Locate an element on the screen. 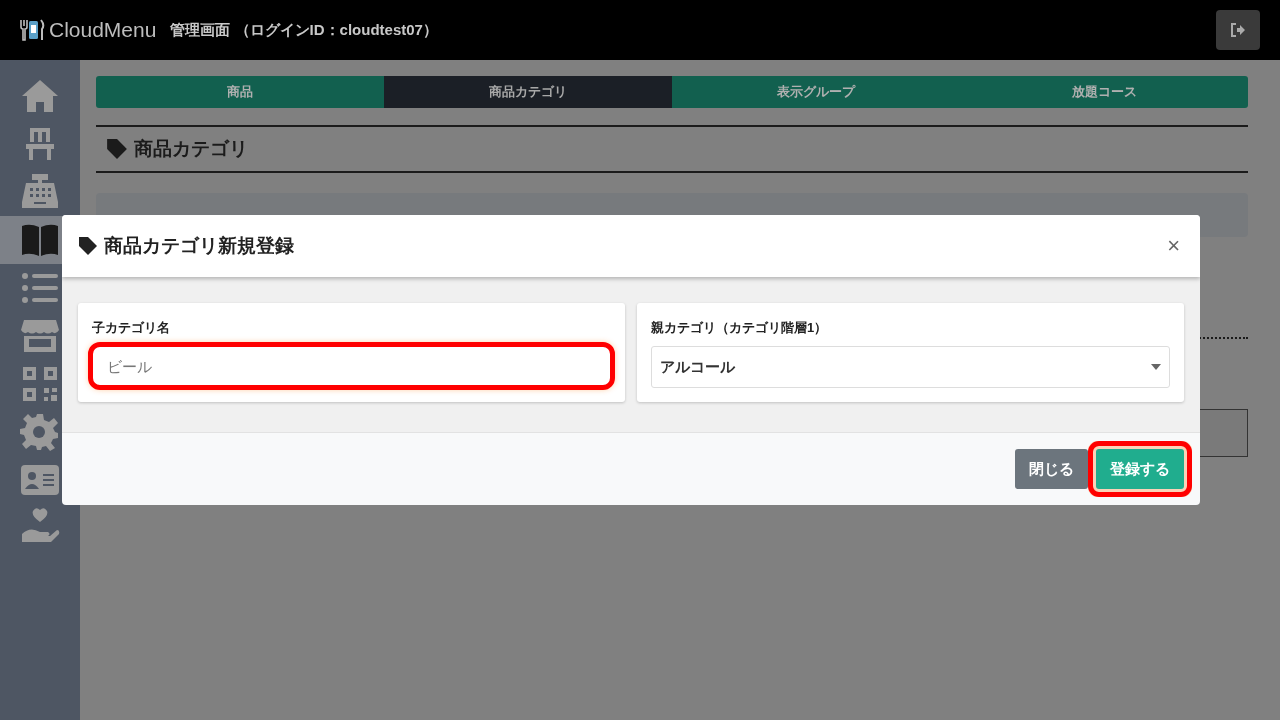 The width and height of the screenshot is (1280, 720). tab: 表示グループ is located at coordinates (816, 92).